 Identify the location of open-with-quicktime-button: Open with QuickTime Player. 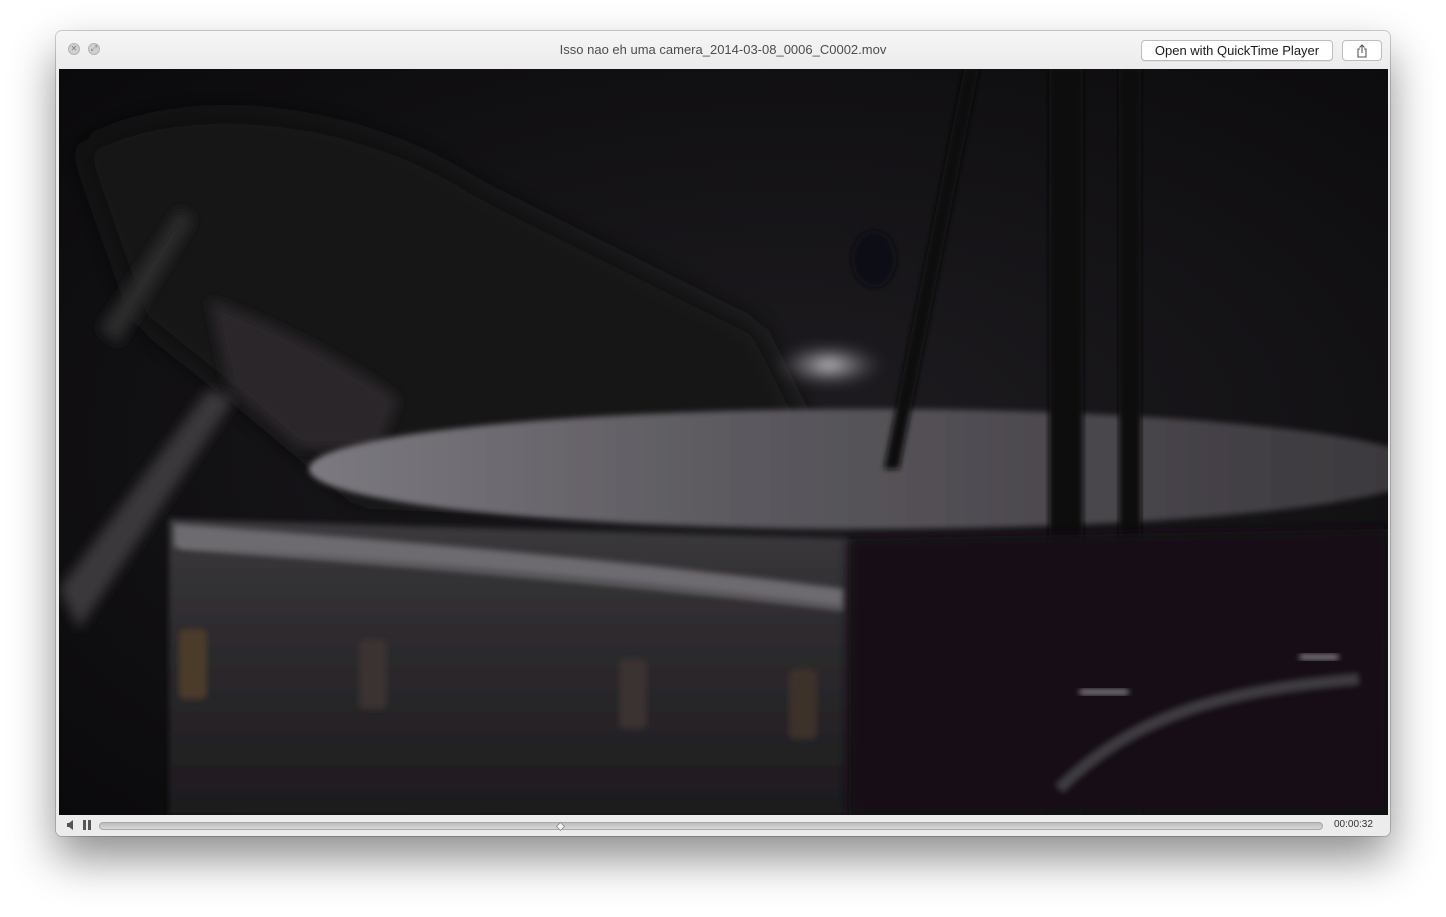
(1237, 50).